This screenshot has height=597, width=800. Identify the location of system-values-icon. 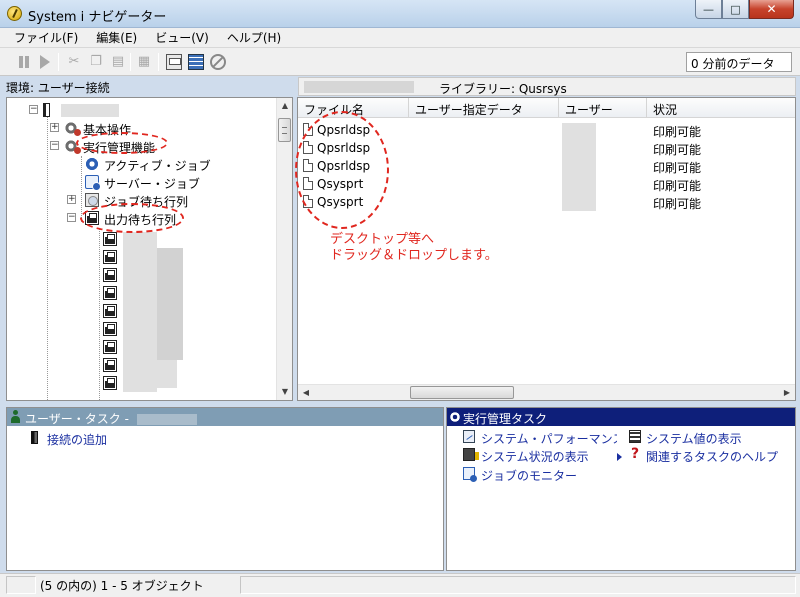
(635, 436).